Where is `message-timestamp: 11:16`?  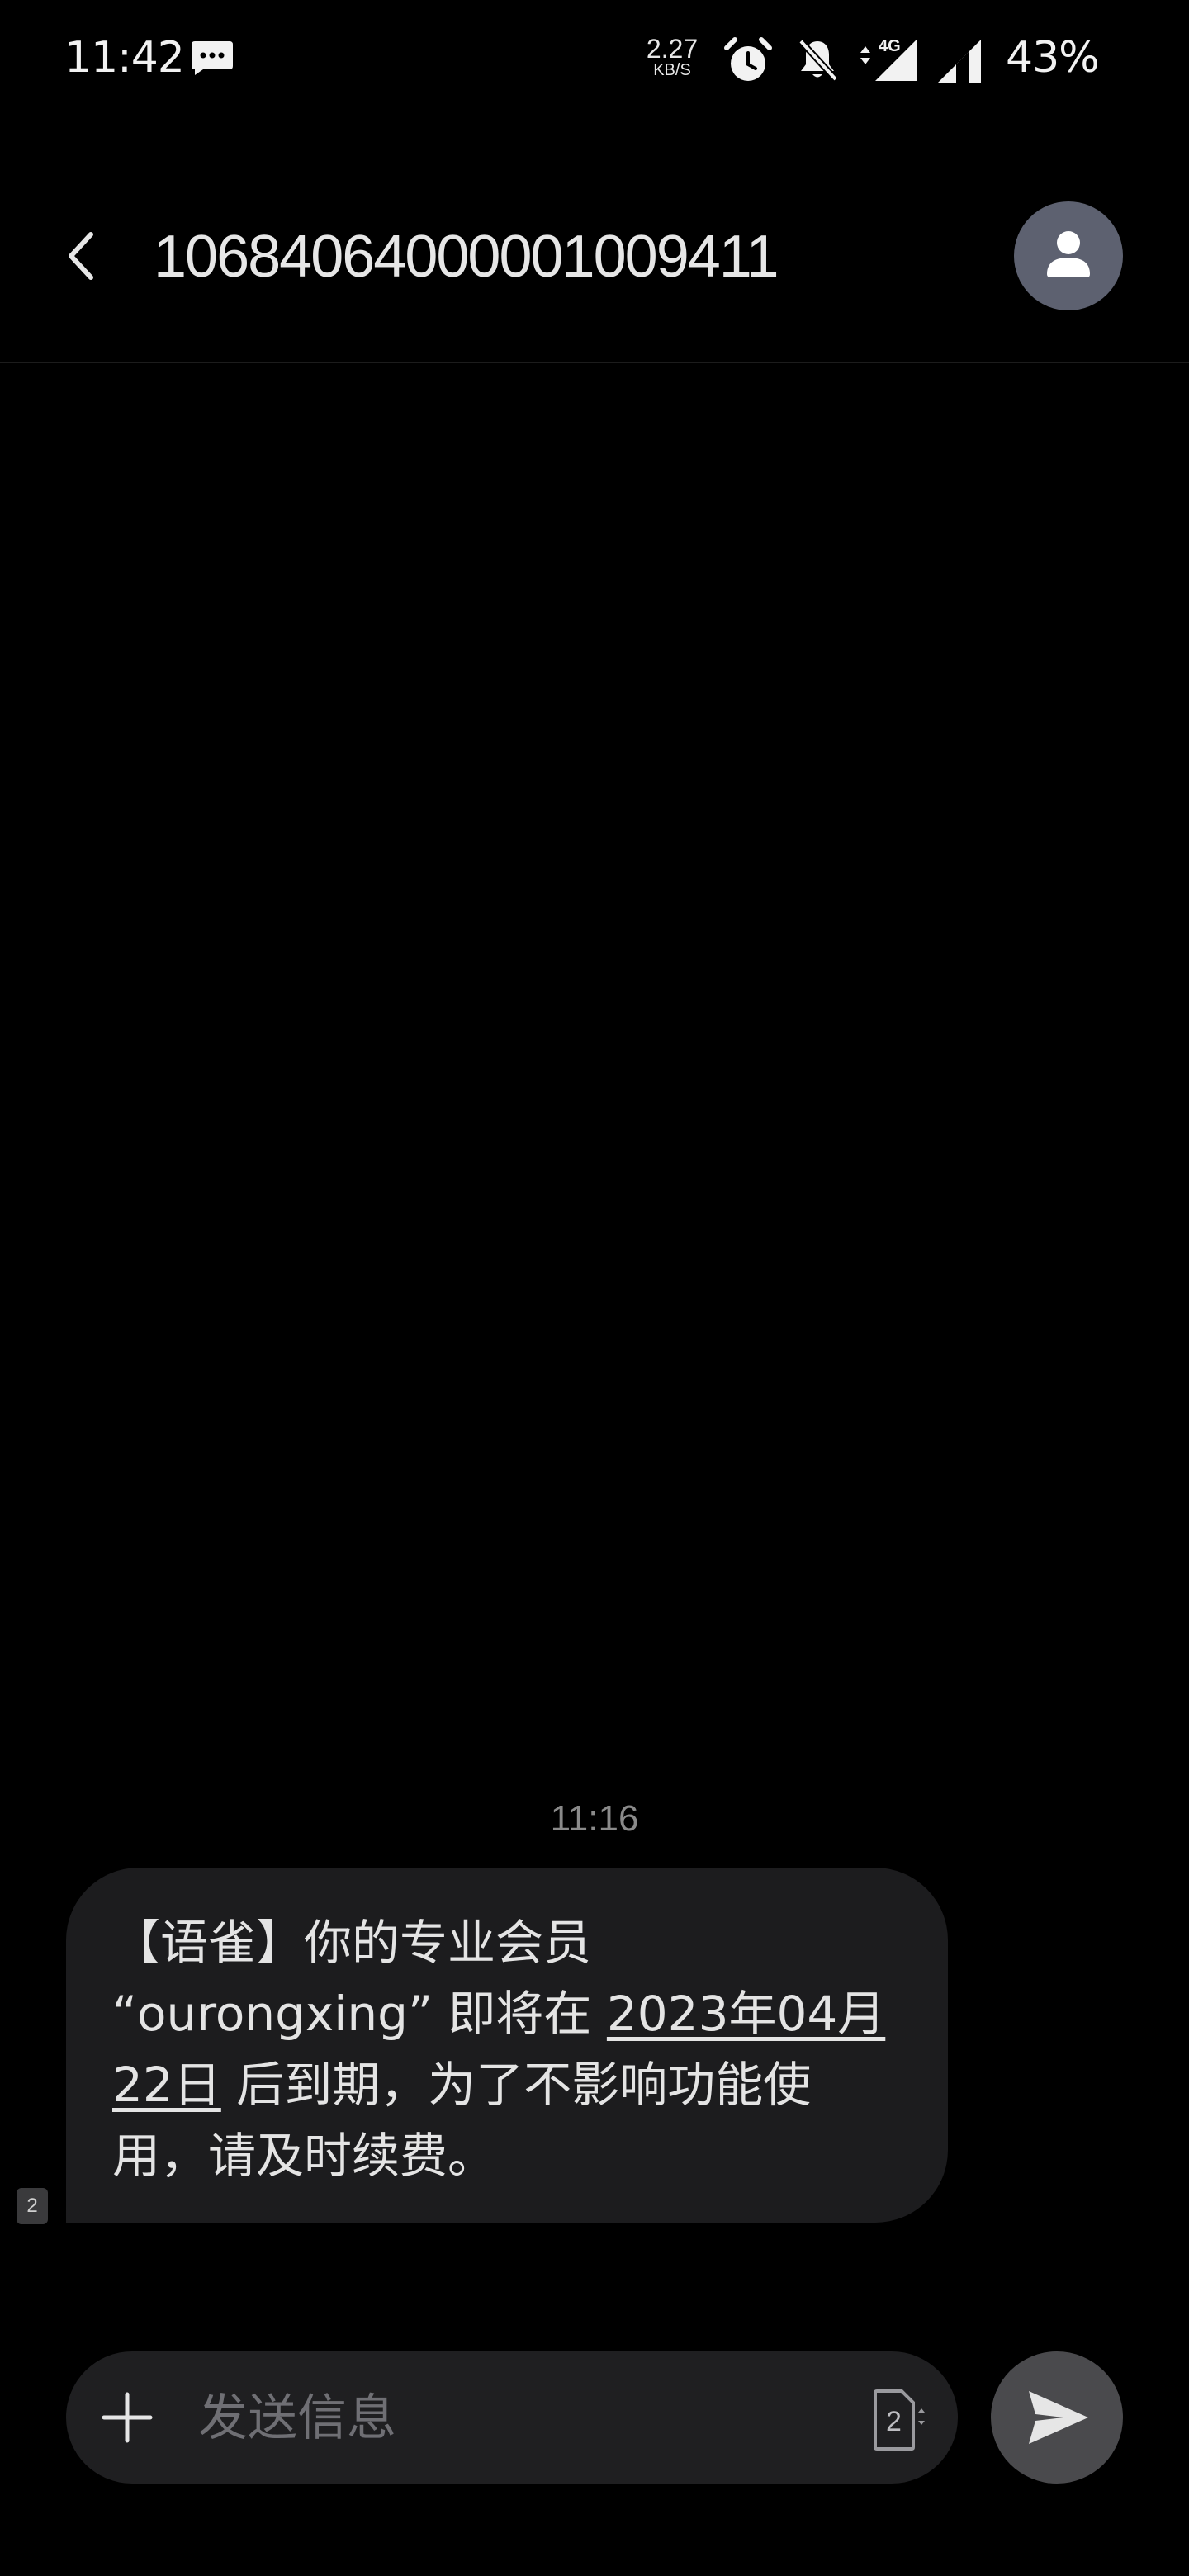
message-timestamp: 11:16 is located at coordinates (594, 1818).